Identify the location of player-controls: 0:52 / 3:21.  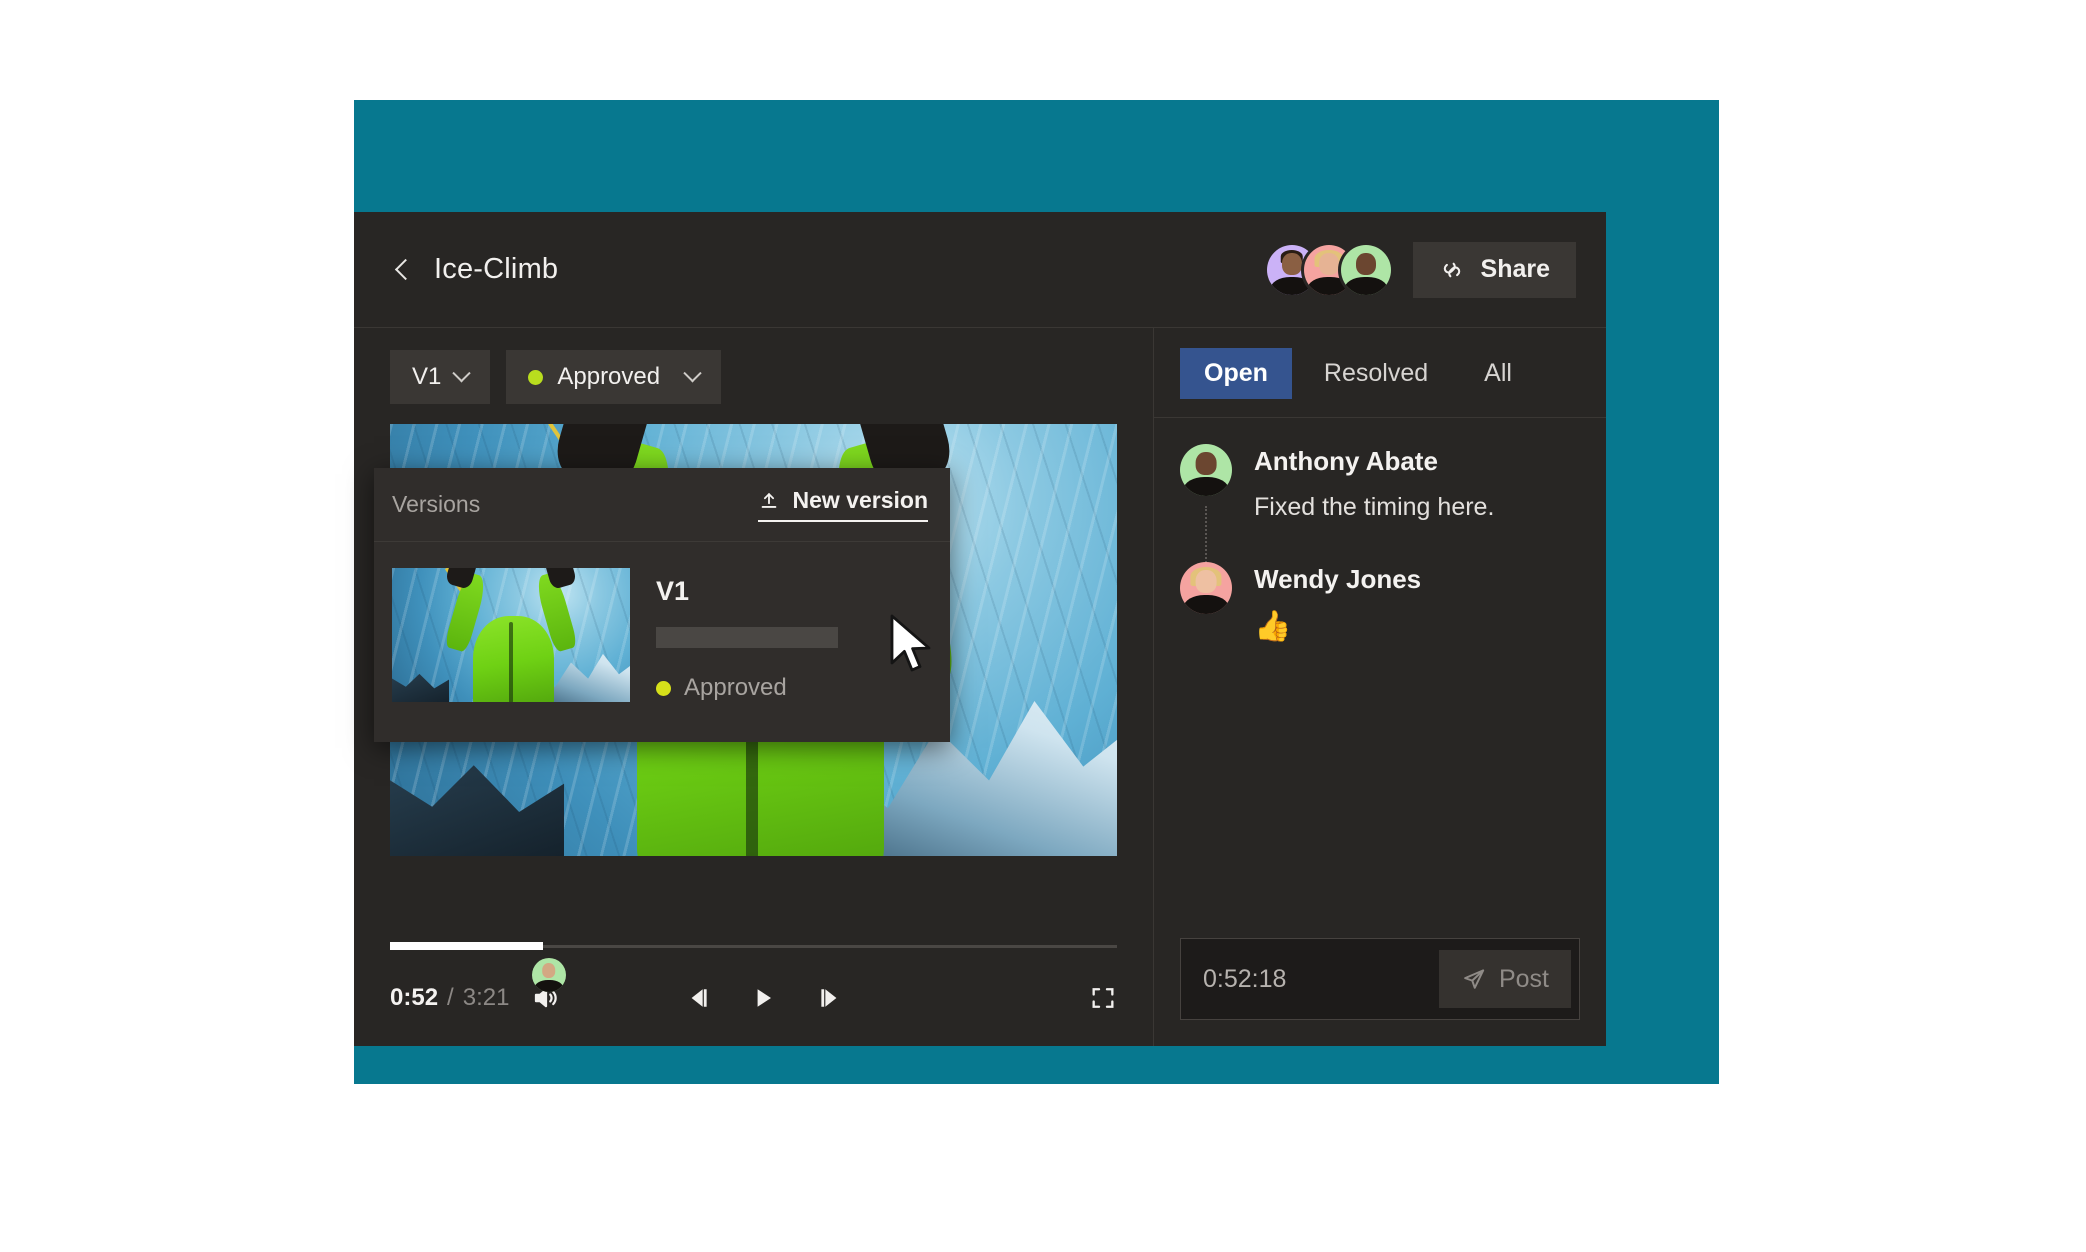
(753, 998).